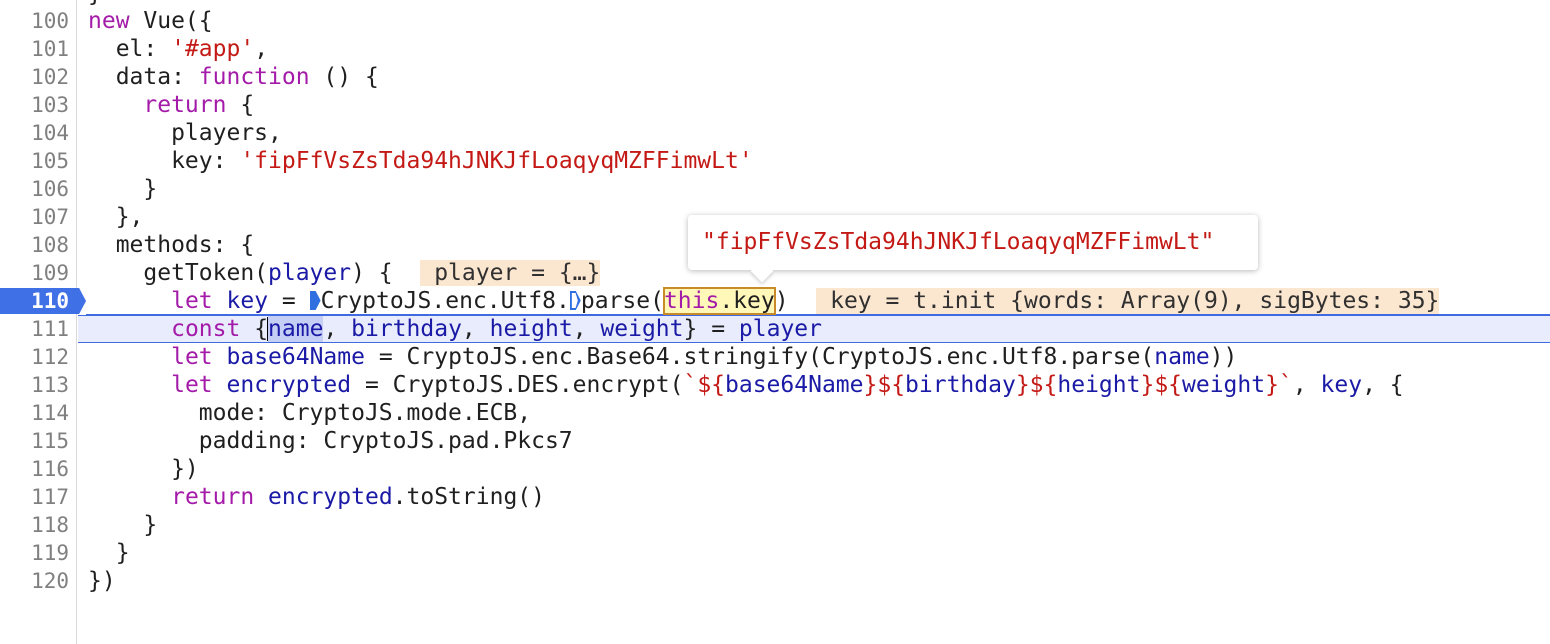  Describe the element at coordinates (775, 189) in the screenshot. I see `code-line-106: 106 }` at that location.